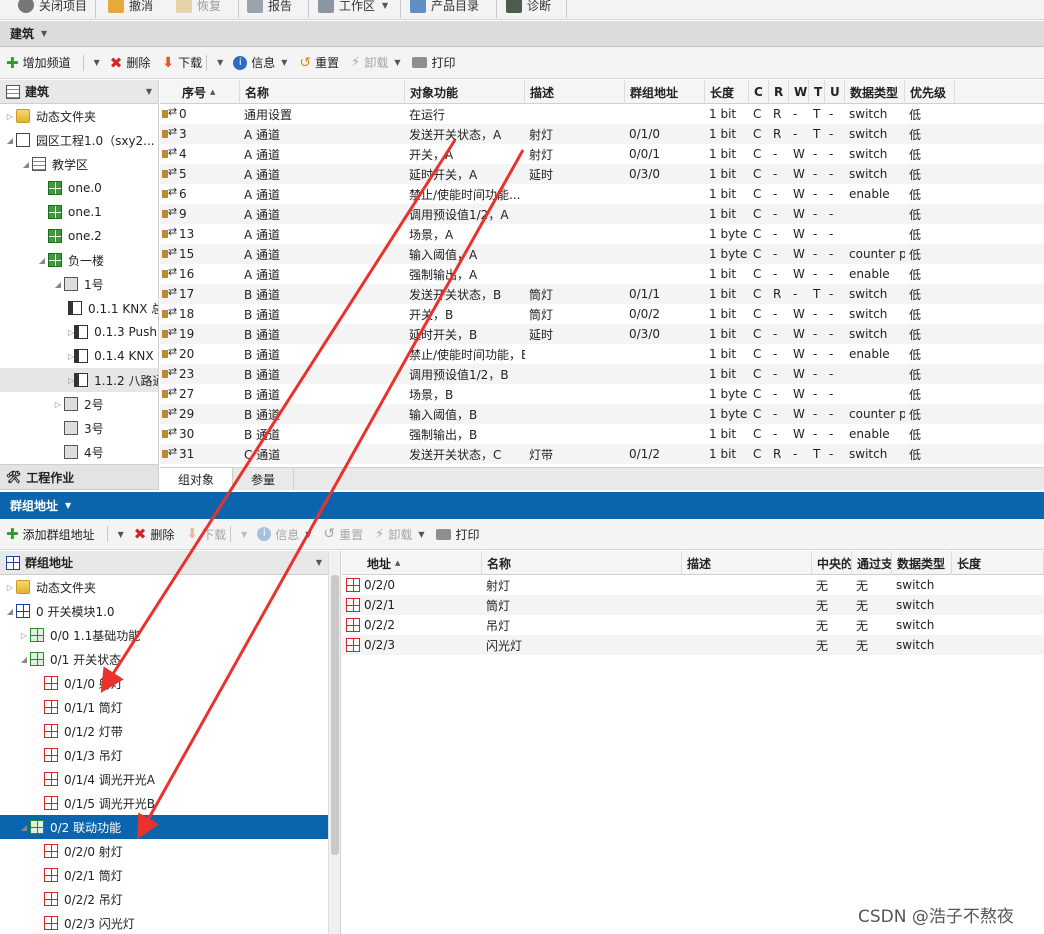 The image size is (1044, 934). I want to click on tree-item: one.2, so click(79, 236).